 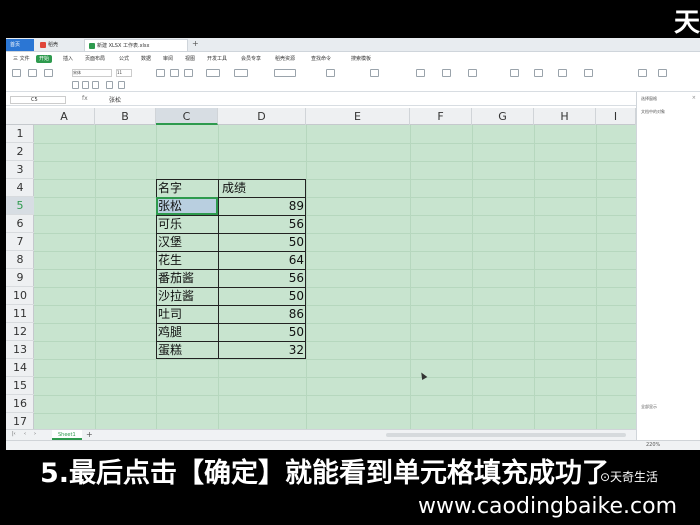 What do you see at coordinates (20, 206) in the screenshot?
I see `row-header-5: 5` at bounding box center [20, 206].